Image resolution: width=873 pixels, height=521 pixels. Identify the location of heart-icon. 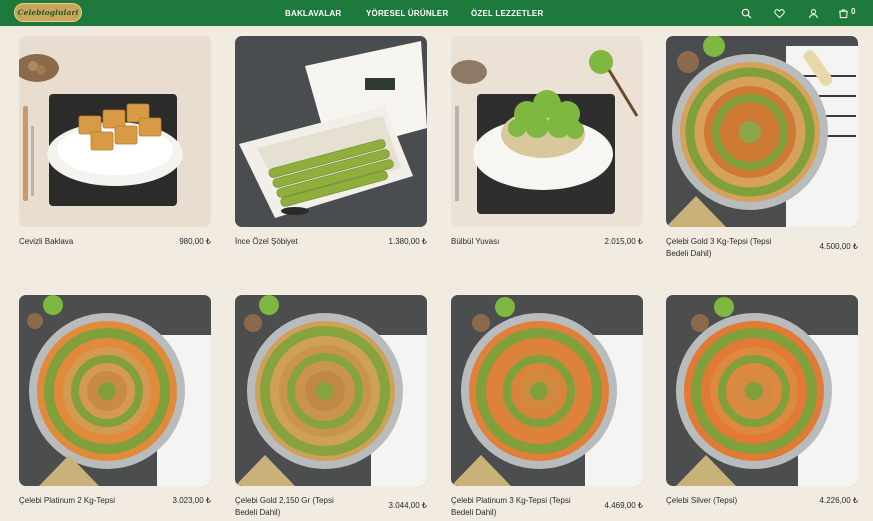
(779, 13).